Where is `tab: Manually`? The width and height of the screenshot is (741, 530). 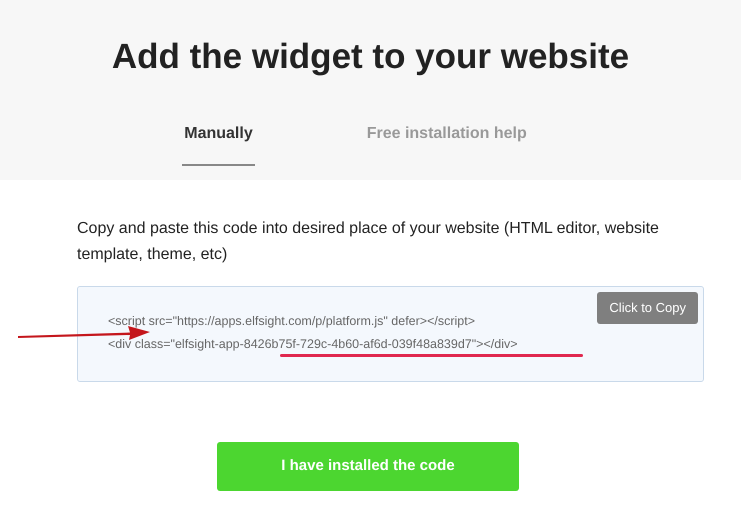 tab: Manually is located at coordinates (218, 144).